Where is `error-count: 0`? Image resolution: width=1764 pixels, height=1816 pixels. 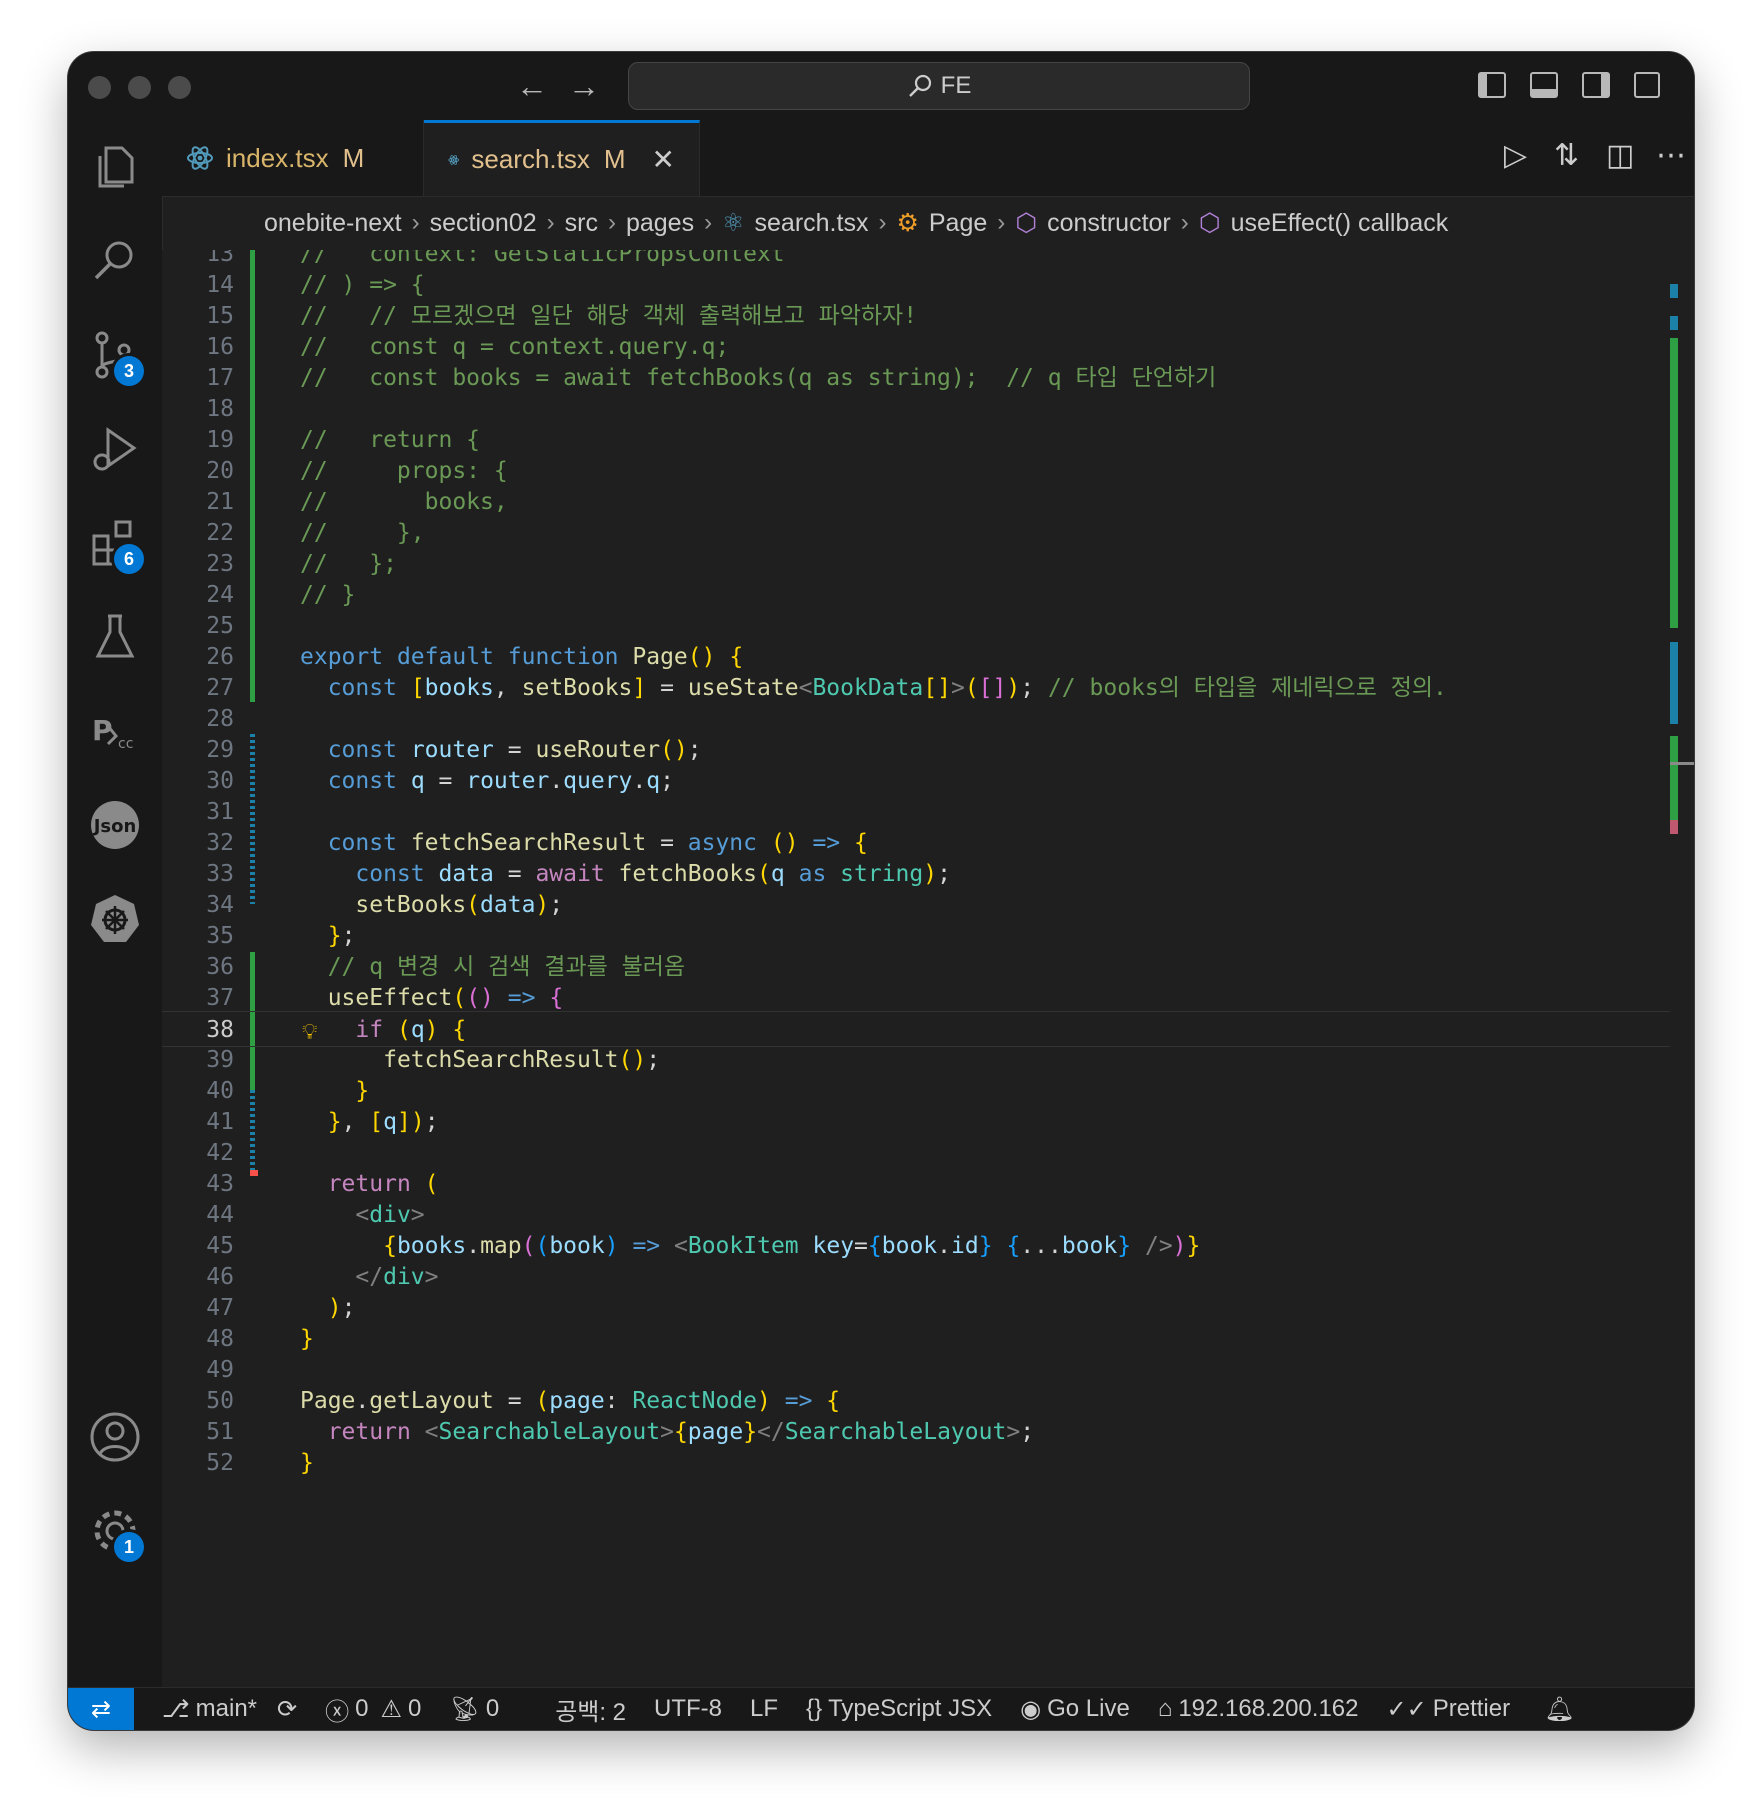
error-count: 0 is located at coordinates (362, 1708).